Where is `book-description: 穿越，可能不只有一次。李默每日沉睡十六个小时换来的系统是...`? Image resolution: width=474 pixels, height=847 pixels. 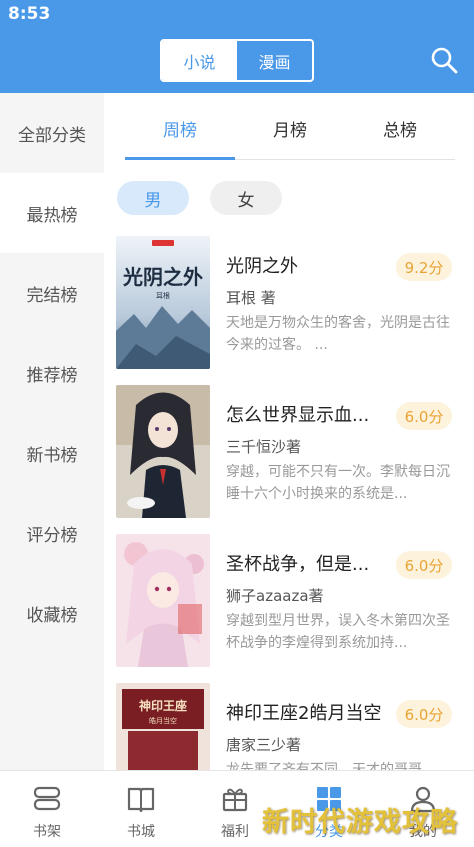
book-description: 穿越，可能不只有一次。李默每日沉睡十六个小时换来的系统是... is located at coordinates (338, 483).